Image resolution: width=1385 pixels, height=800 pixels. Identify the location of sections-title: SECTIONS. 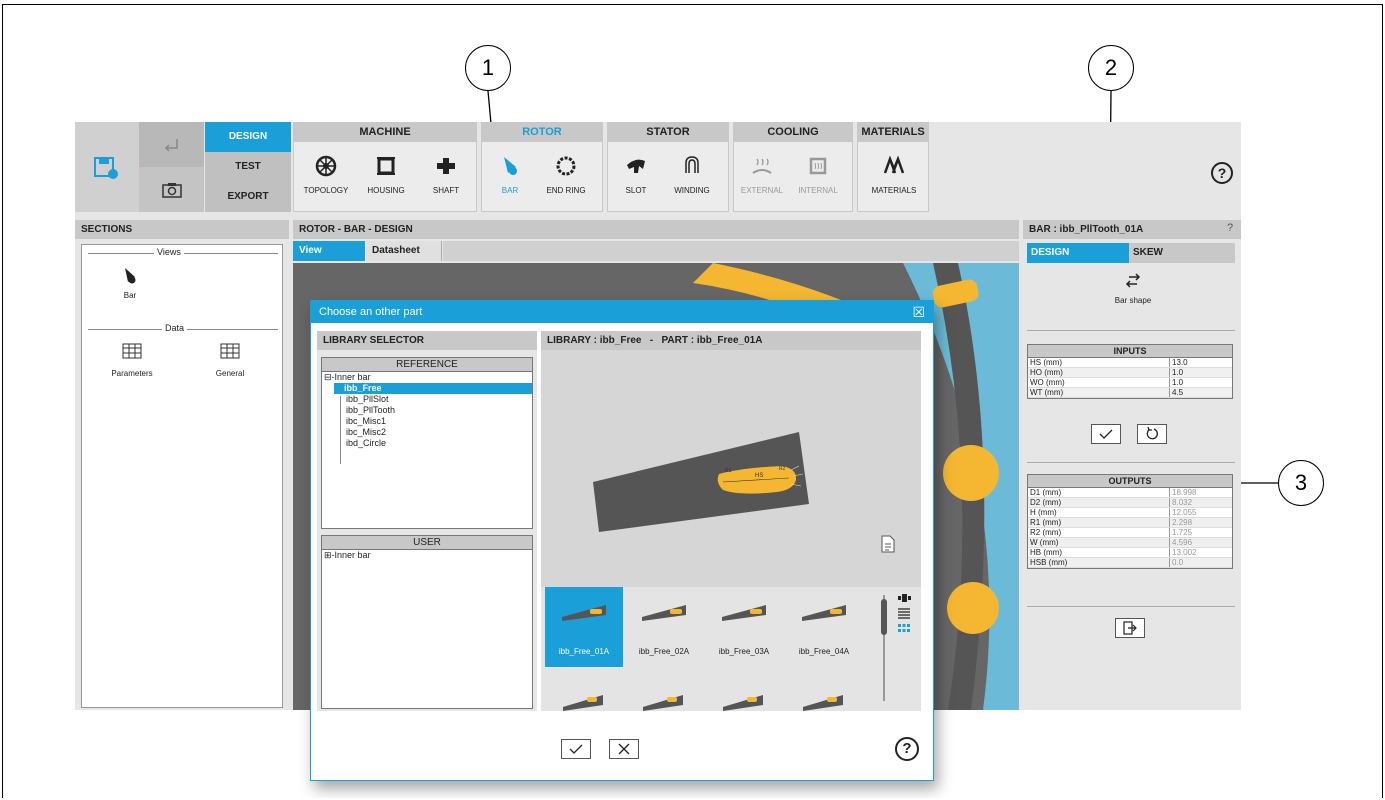
(182, 229).